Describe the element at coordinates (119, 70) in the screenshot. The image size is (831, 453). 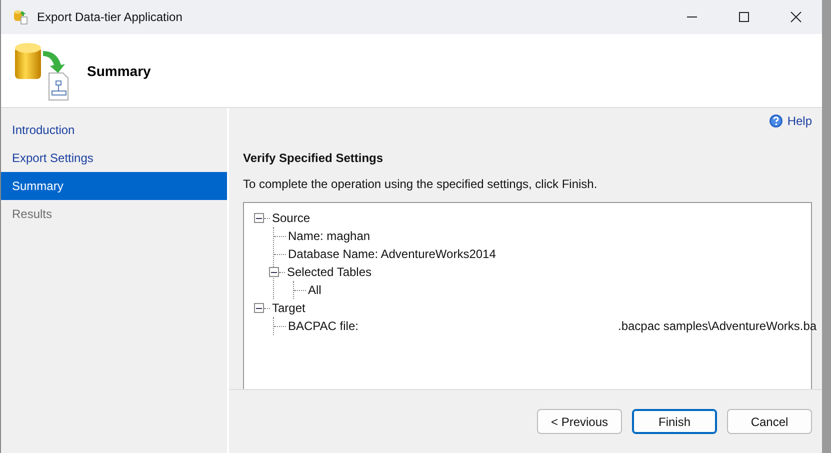
I see `page-title: Summary` at that location.